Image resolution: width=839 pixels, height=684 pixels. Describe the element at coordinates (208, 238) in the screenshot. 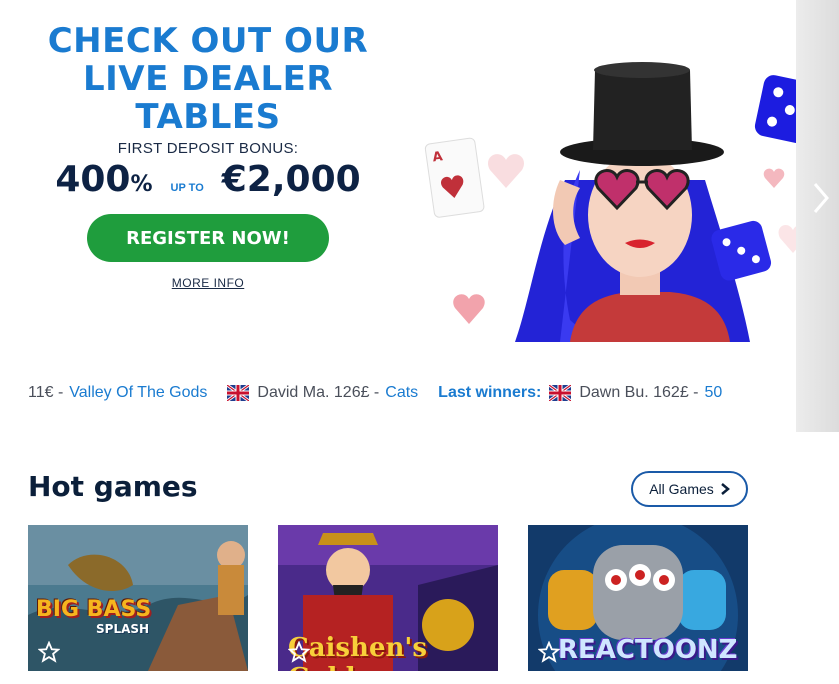

I see `register-now-button: REGISTER NOW!` at that location.